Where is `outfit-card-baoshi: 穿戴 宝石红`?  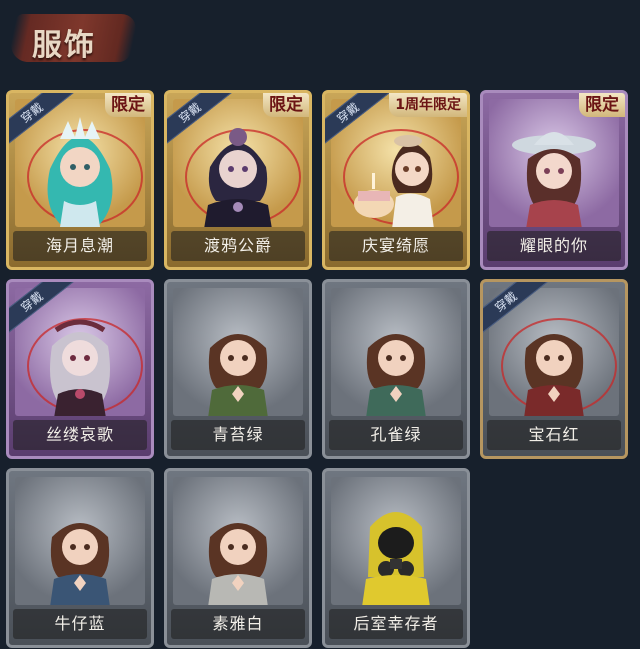
outfit-card-baoshi: 穿戴 宝石红 is located at coordinates (554, 369).